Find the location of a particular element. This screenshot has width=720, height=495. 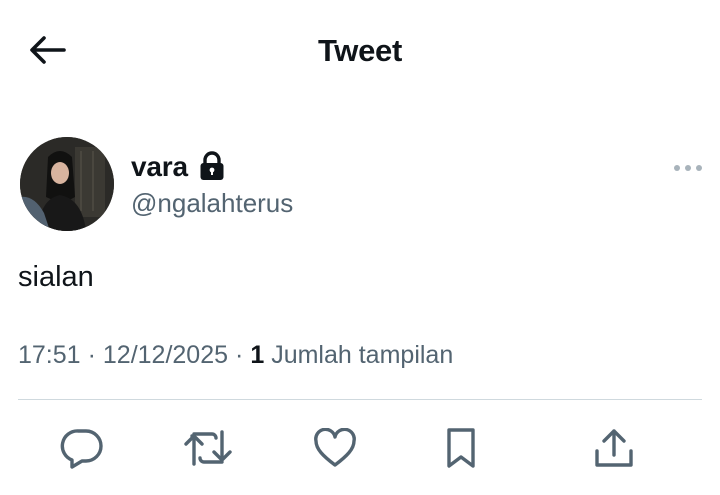

bookmark-button is located at coordinates (461, 448).